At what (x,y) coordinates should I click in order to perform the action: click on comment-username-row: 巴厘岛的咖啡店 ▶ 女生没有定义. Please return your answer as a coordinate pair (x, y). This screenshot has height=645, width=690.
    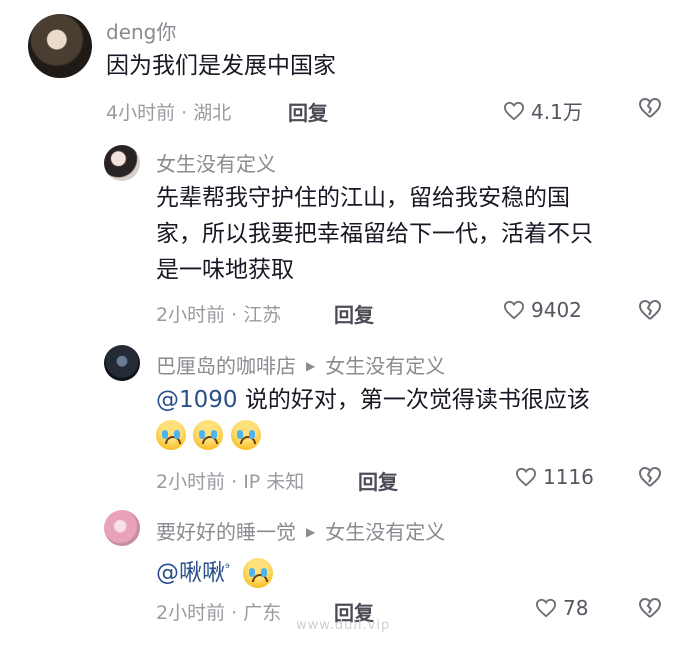
    Looking at the image, I should click on (300, 364).